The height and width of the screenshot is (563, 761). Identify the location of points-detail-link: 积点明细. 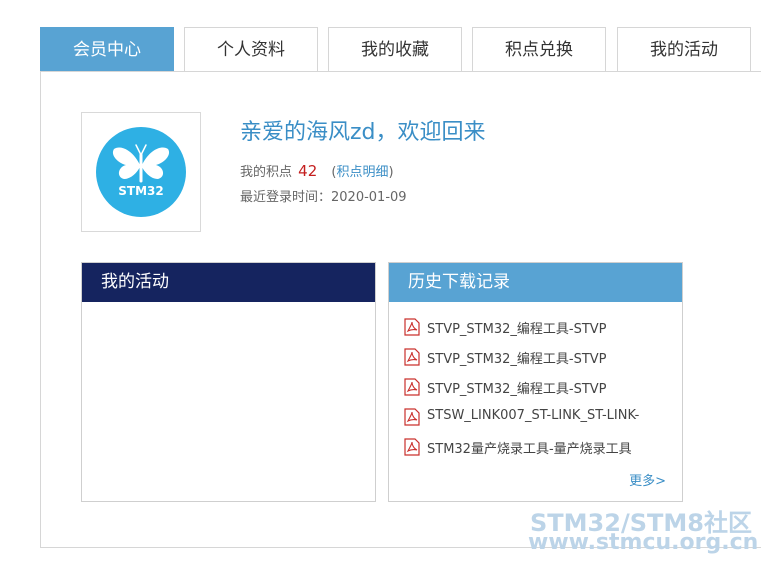
(362, 172).